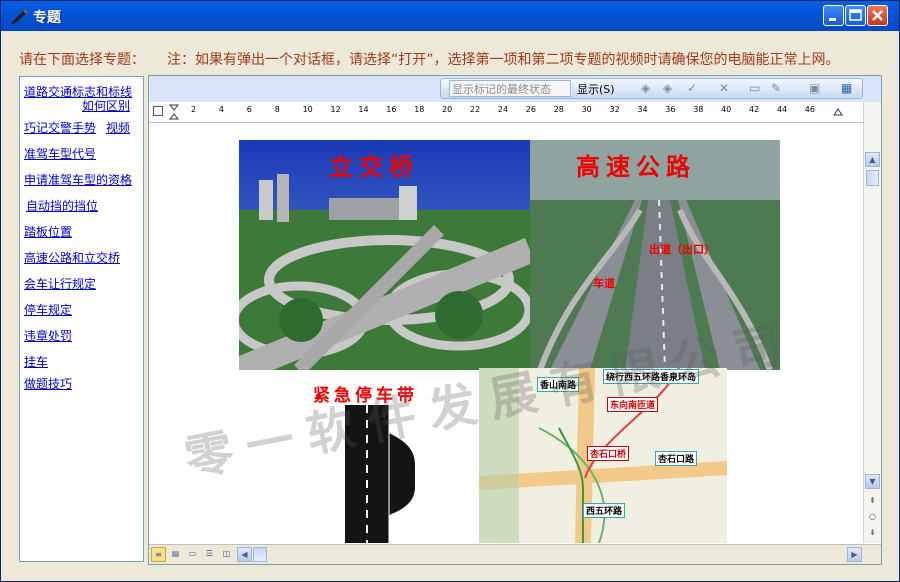 This screenshot has width=900, height=582. What do you see at coordinates (833, 15) in the screenshot?
I see `minimize-button` at bounding box center [833, 15].